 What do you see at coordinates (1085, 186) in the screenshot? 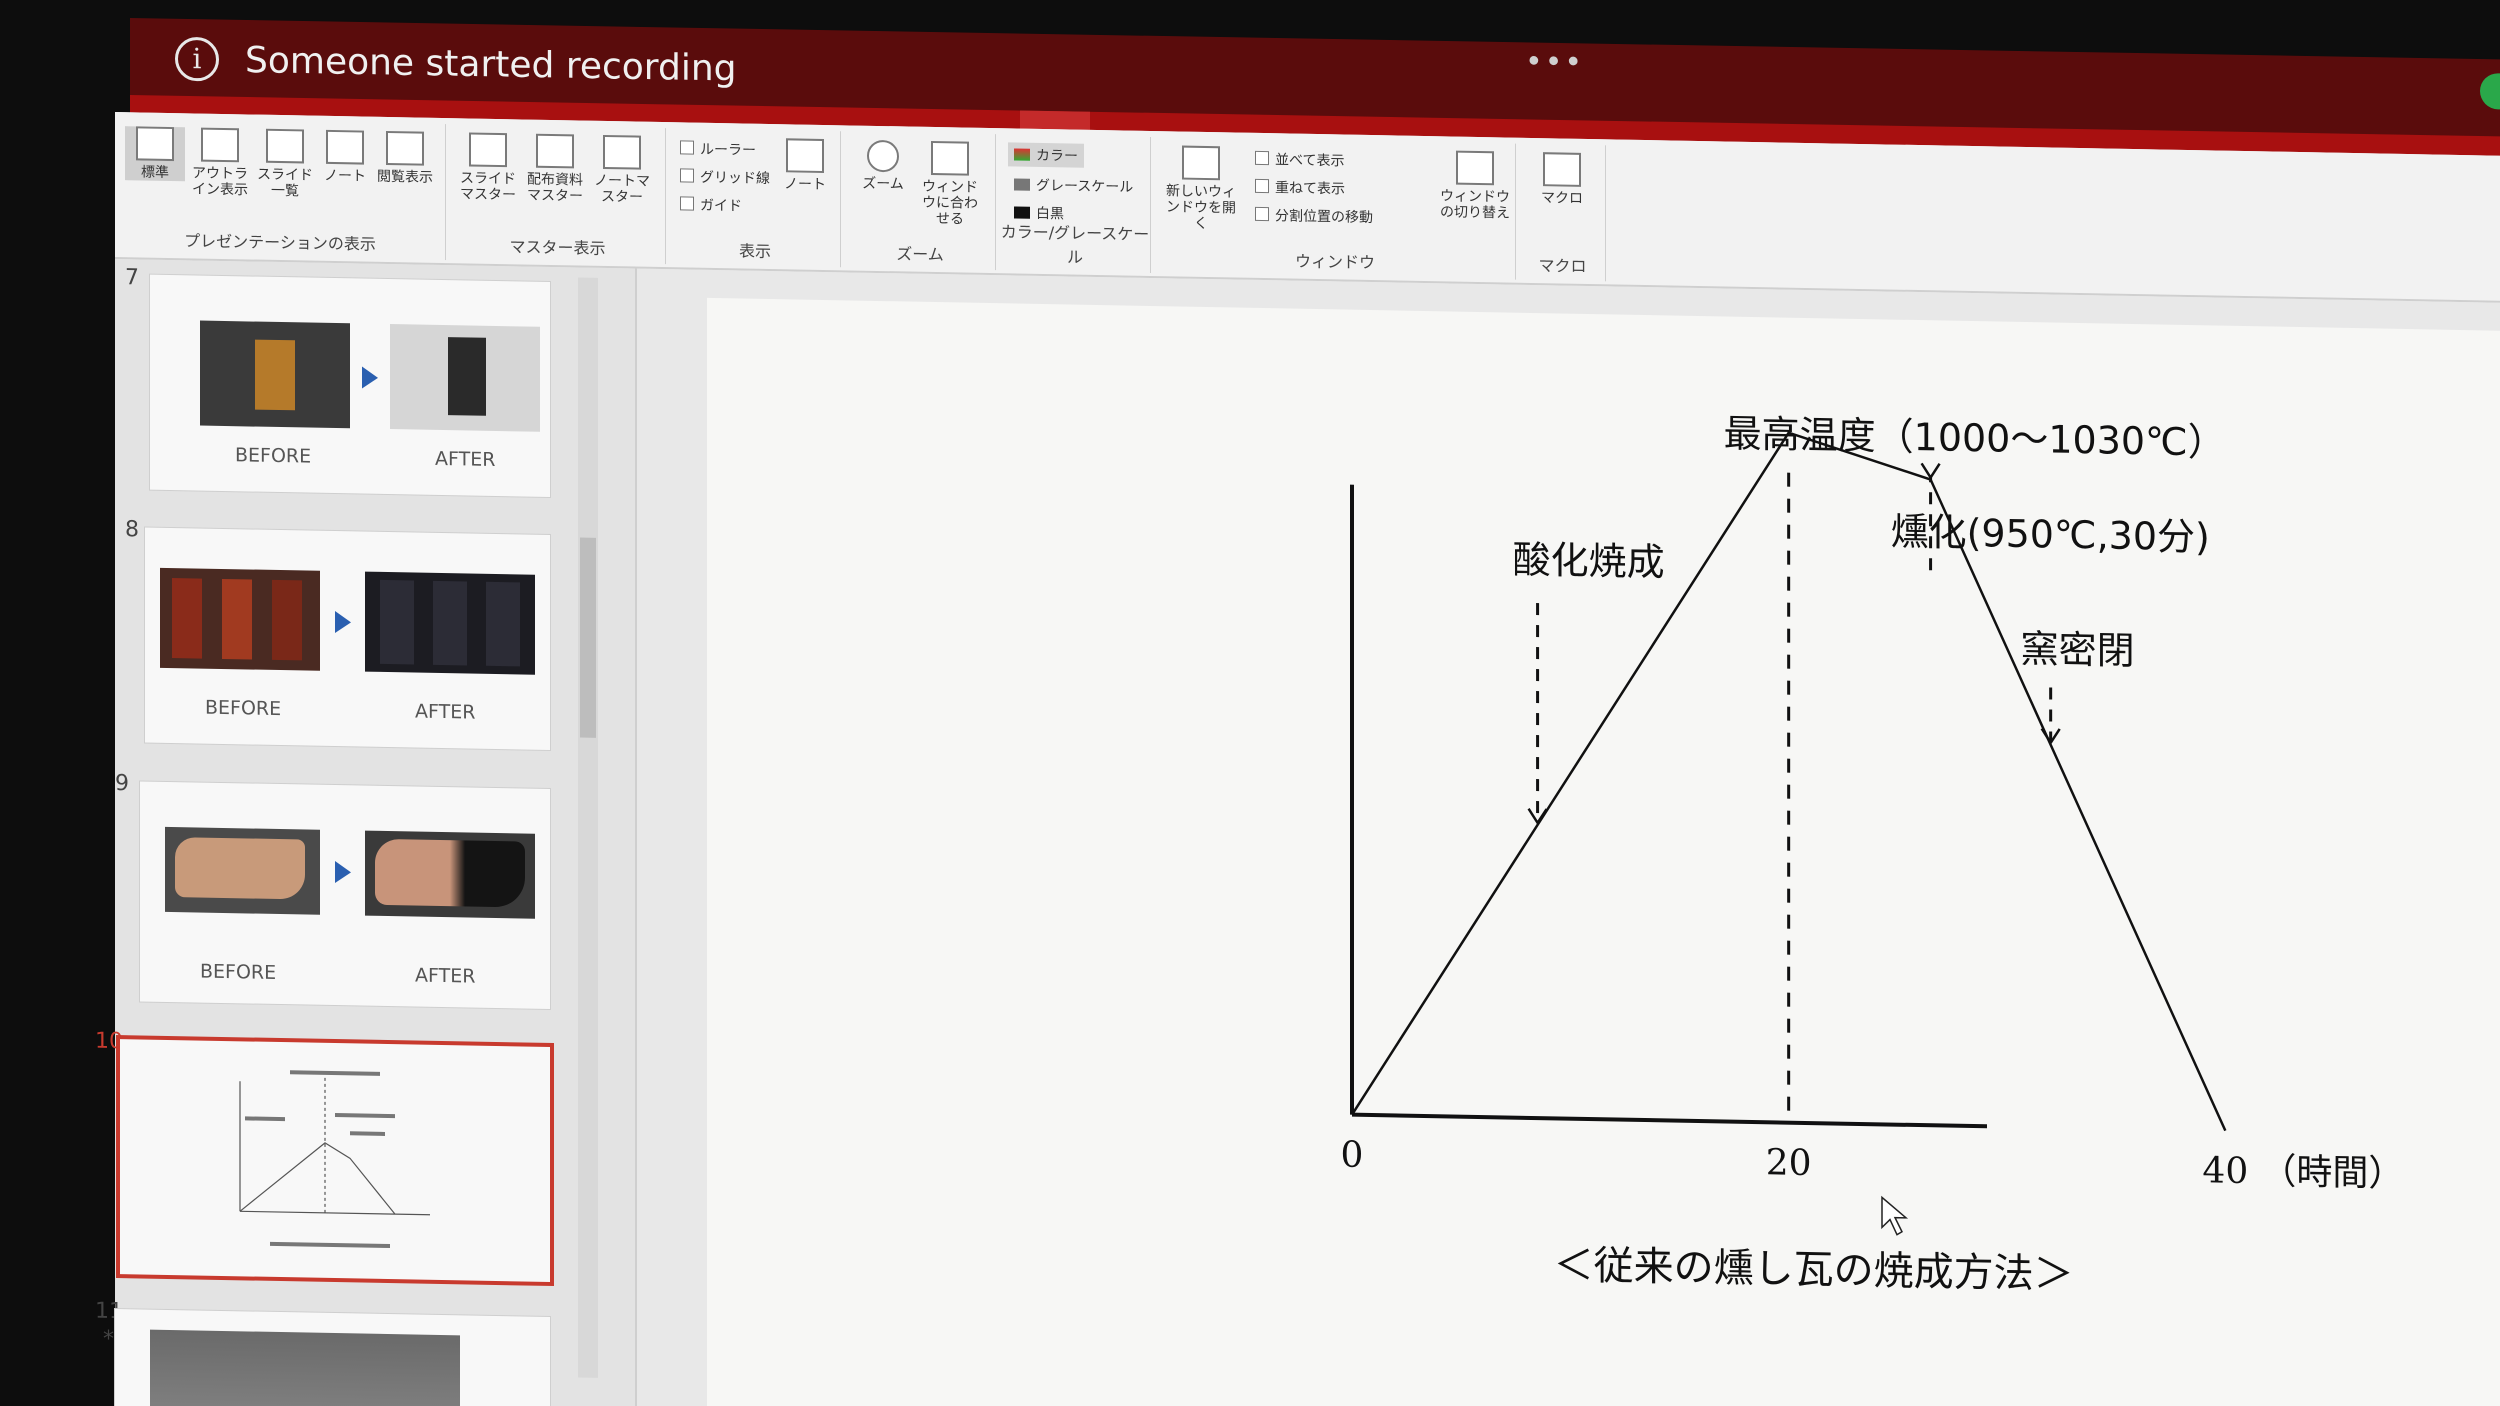
I see `option-label: グレースケール` at bounding box center [1085, 186].